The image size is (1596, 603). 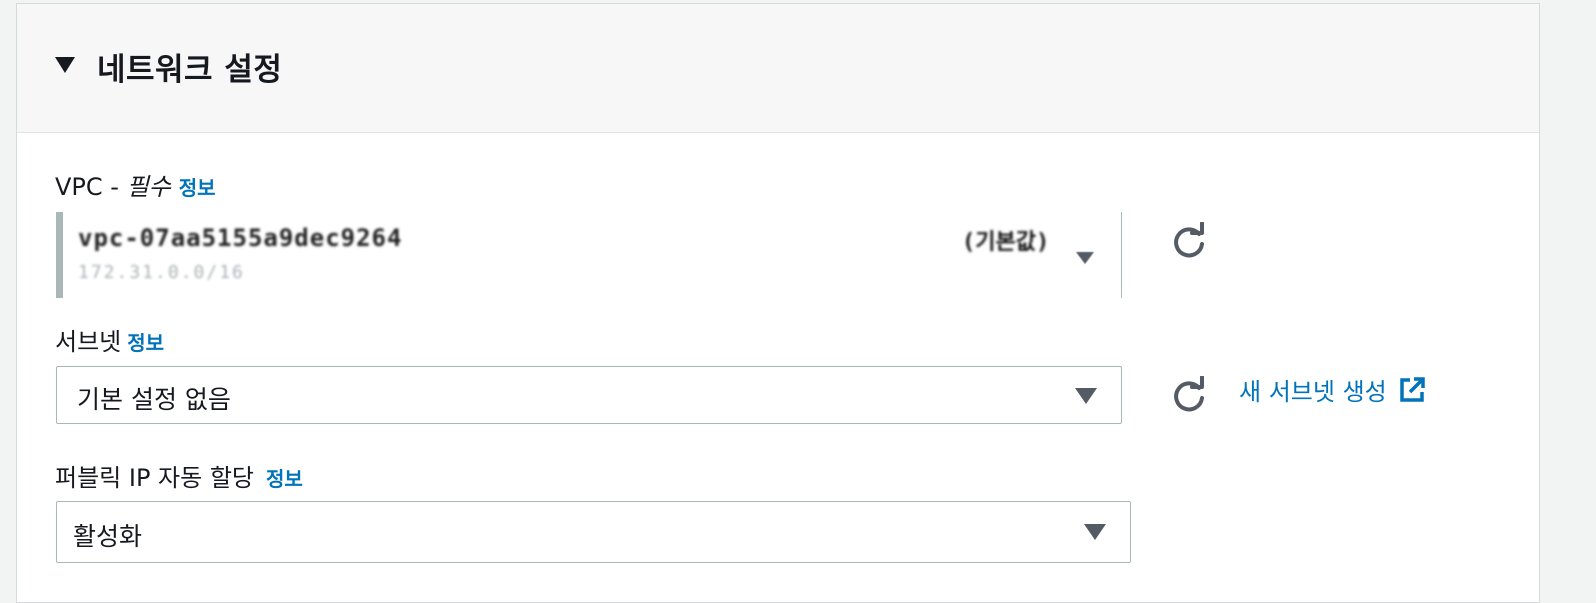 What do you see at coordinates (1313, 392) in the screenshot?
I see `create-subnet-link-text: 새 서브넷 생성` at bounding box center [1313, 392].